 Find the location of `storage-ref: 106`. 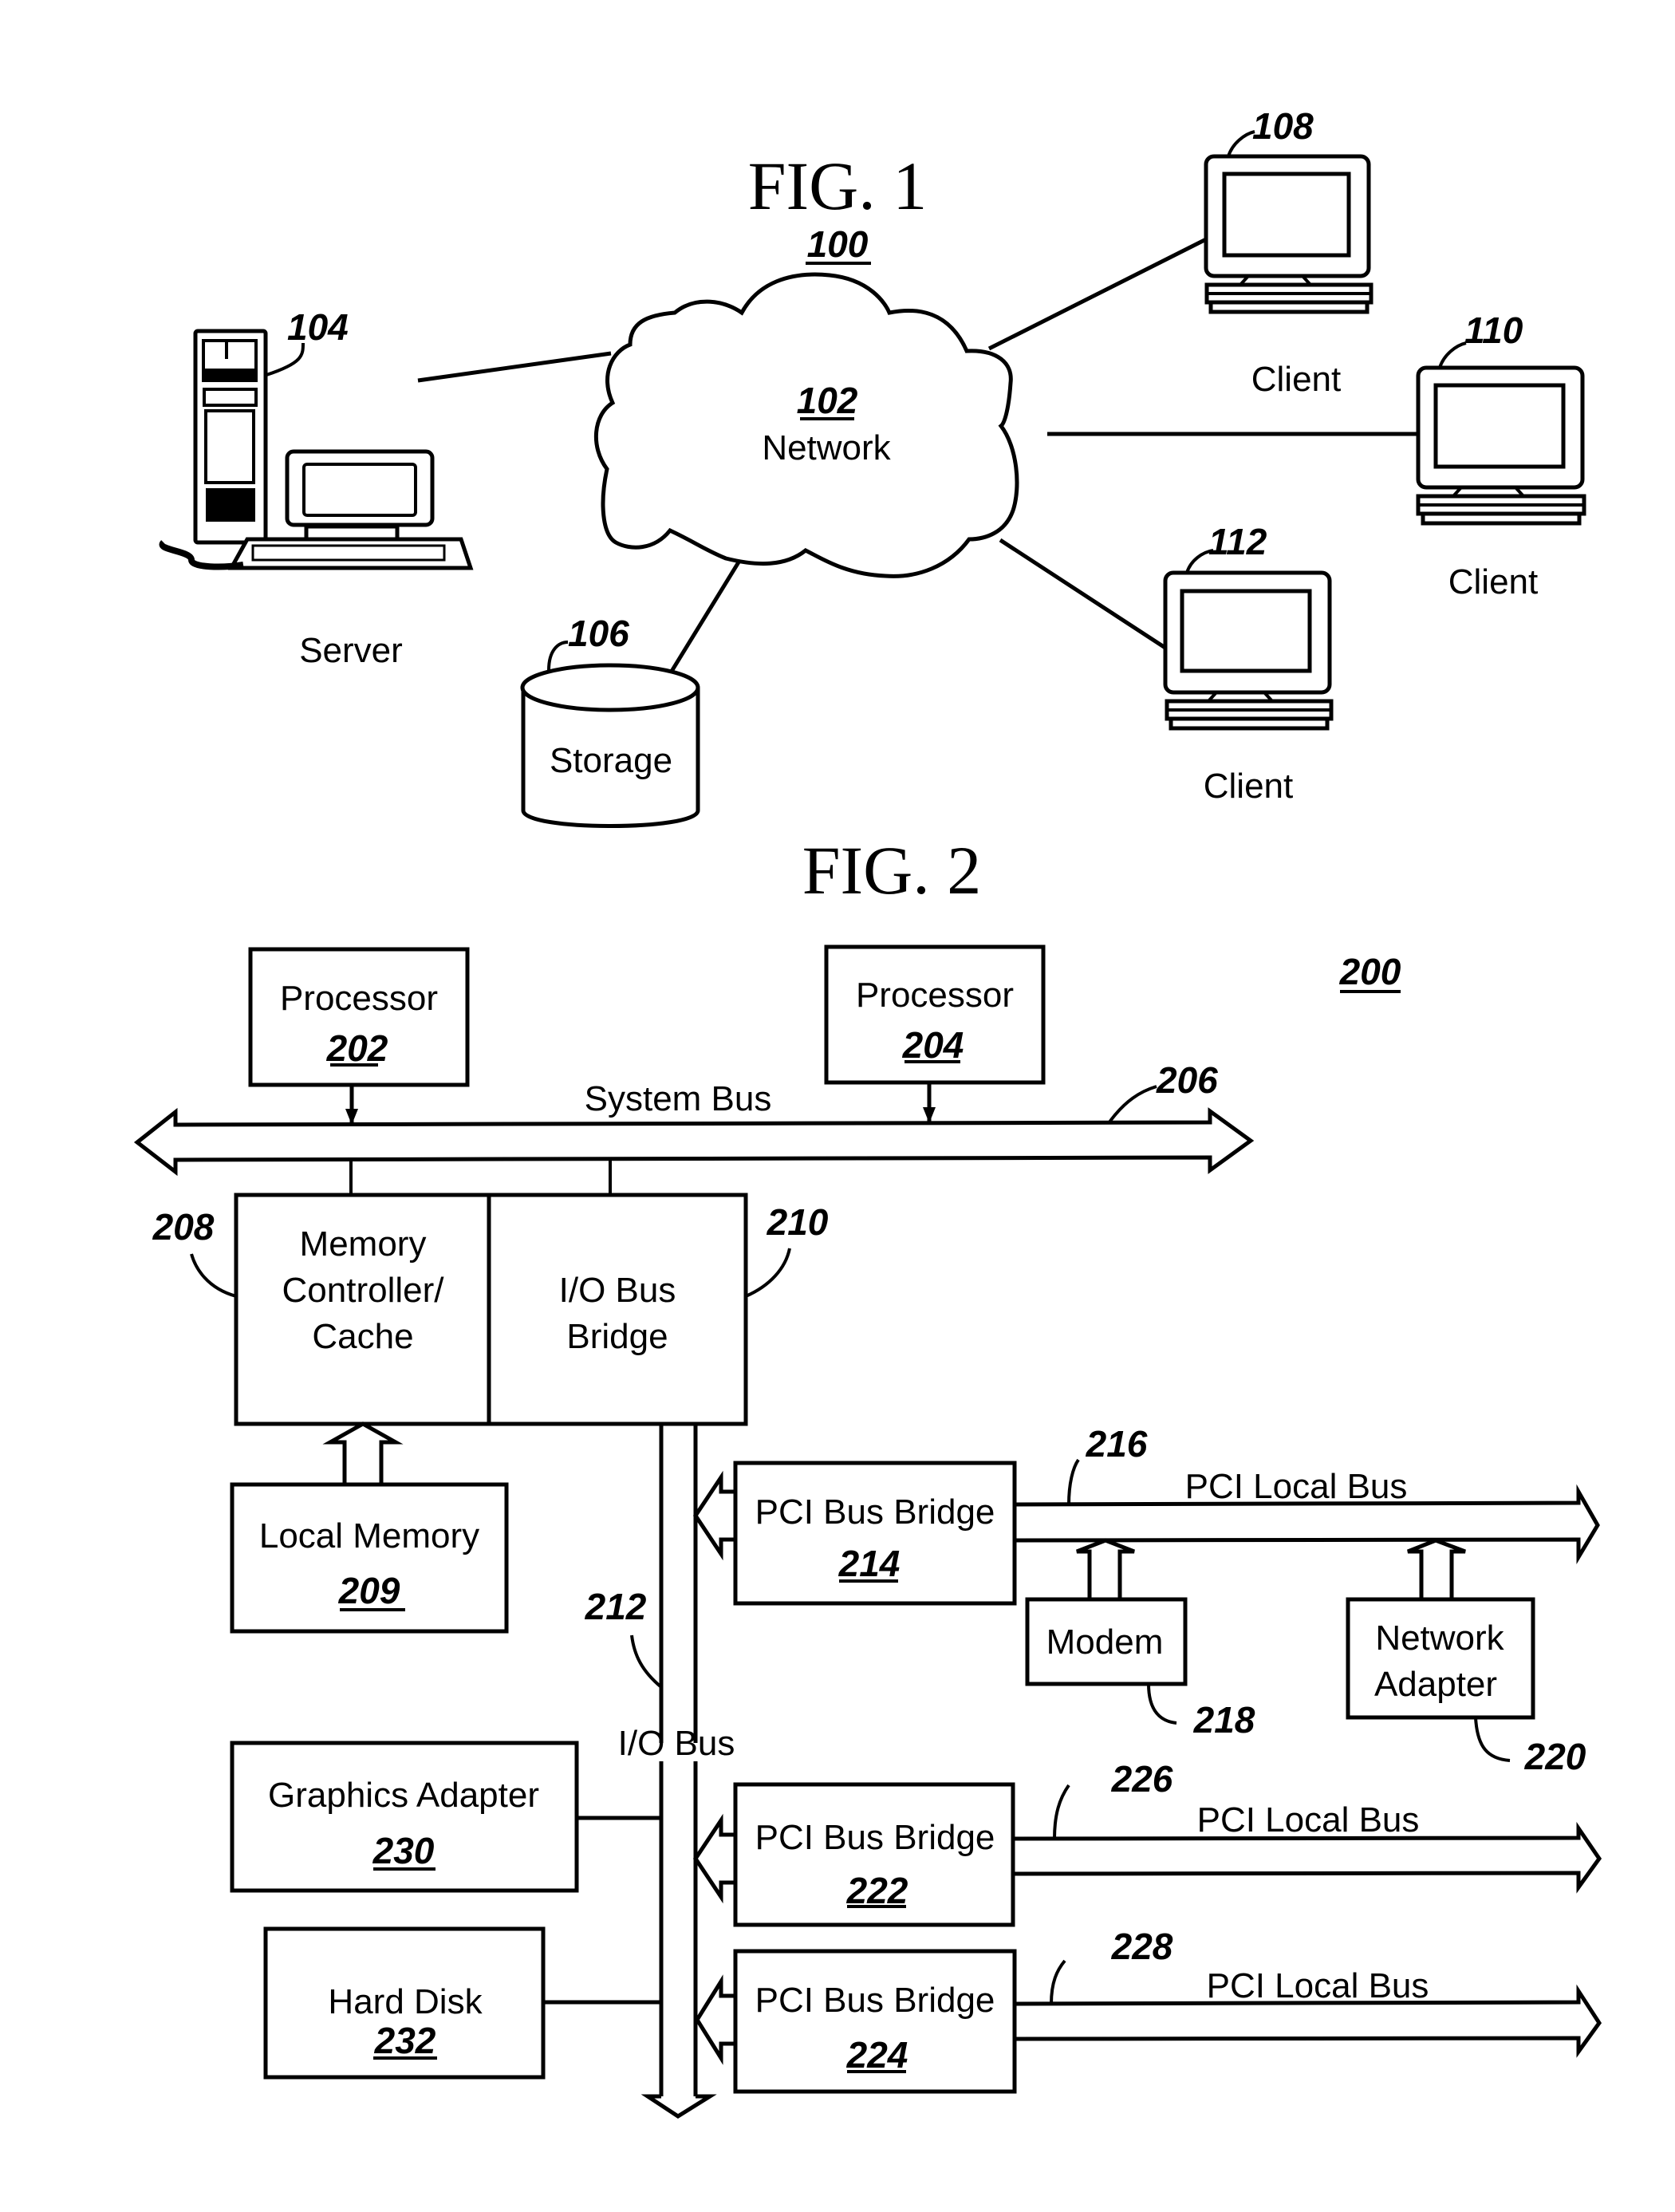

storage-ref: 106 is located at coordinates (599, 634).